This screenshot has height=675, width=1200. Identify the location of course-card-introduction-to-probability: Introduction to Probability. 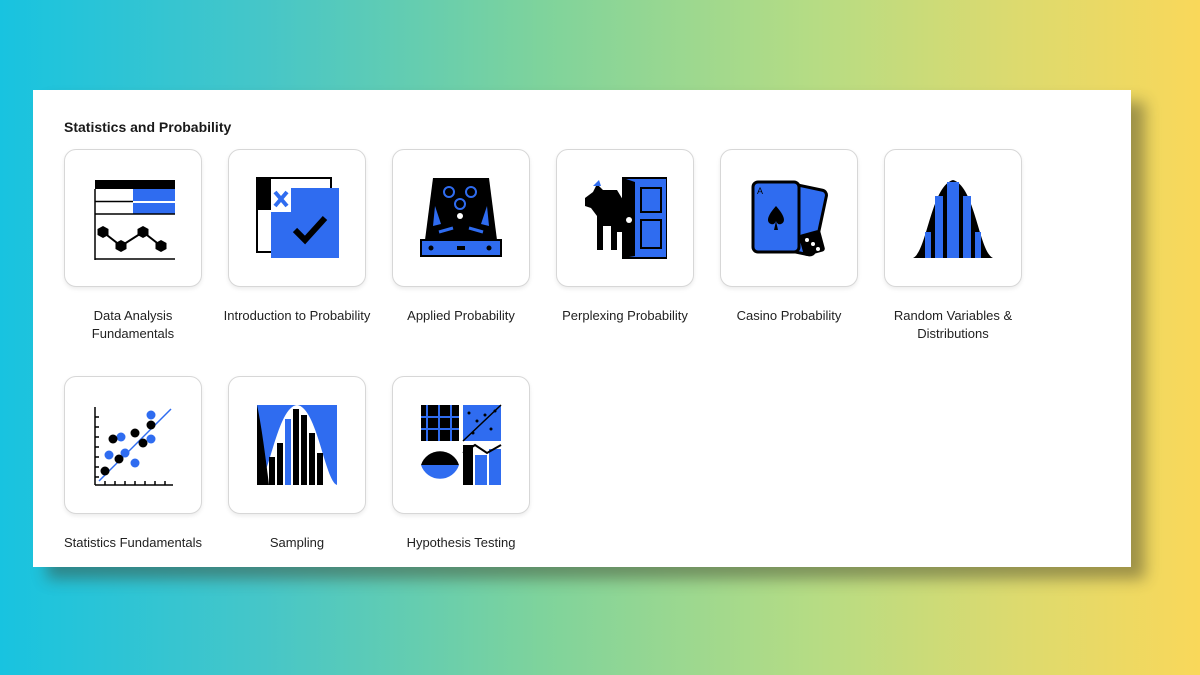
(297, 237).